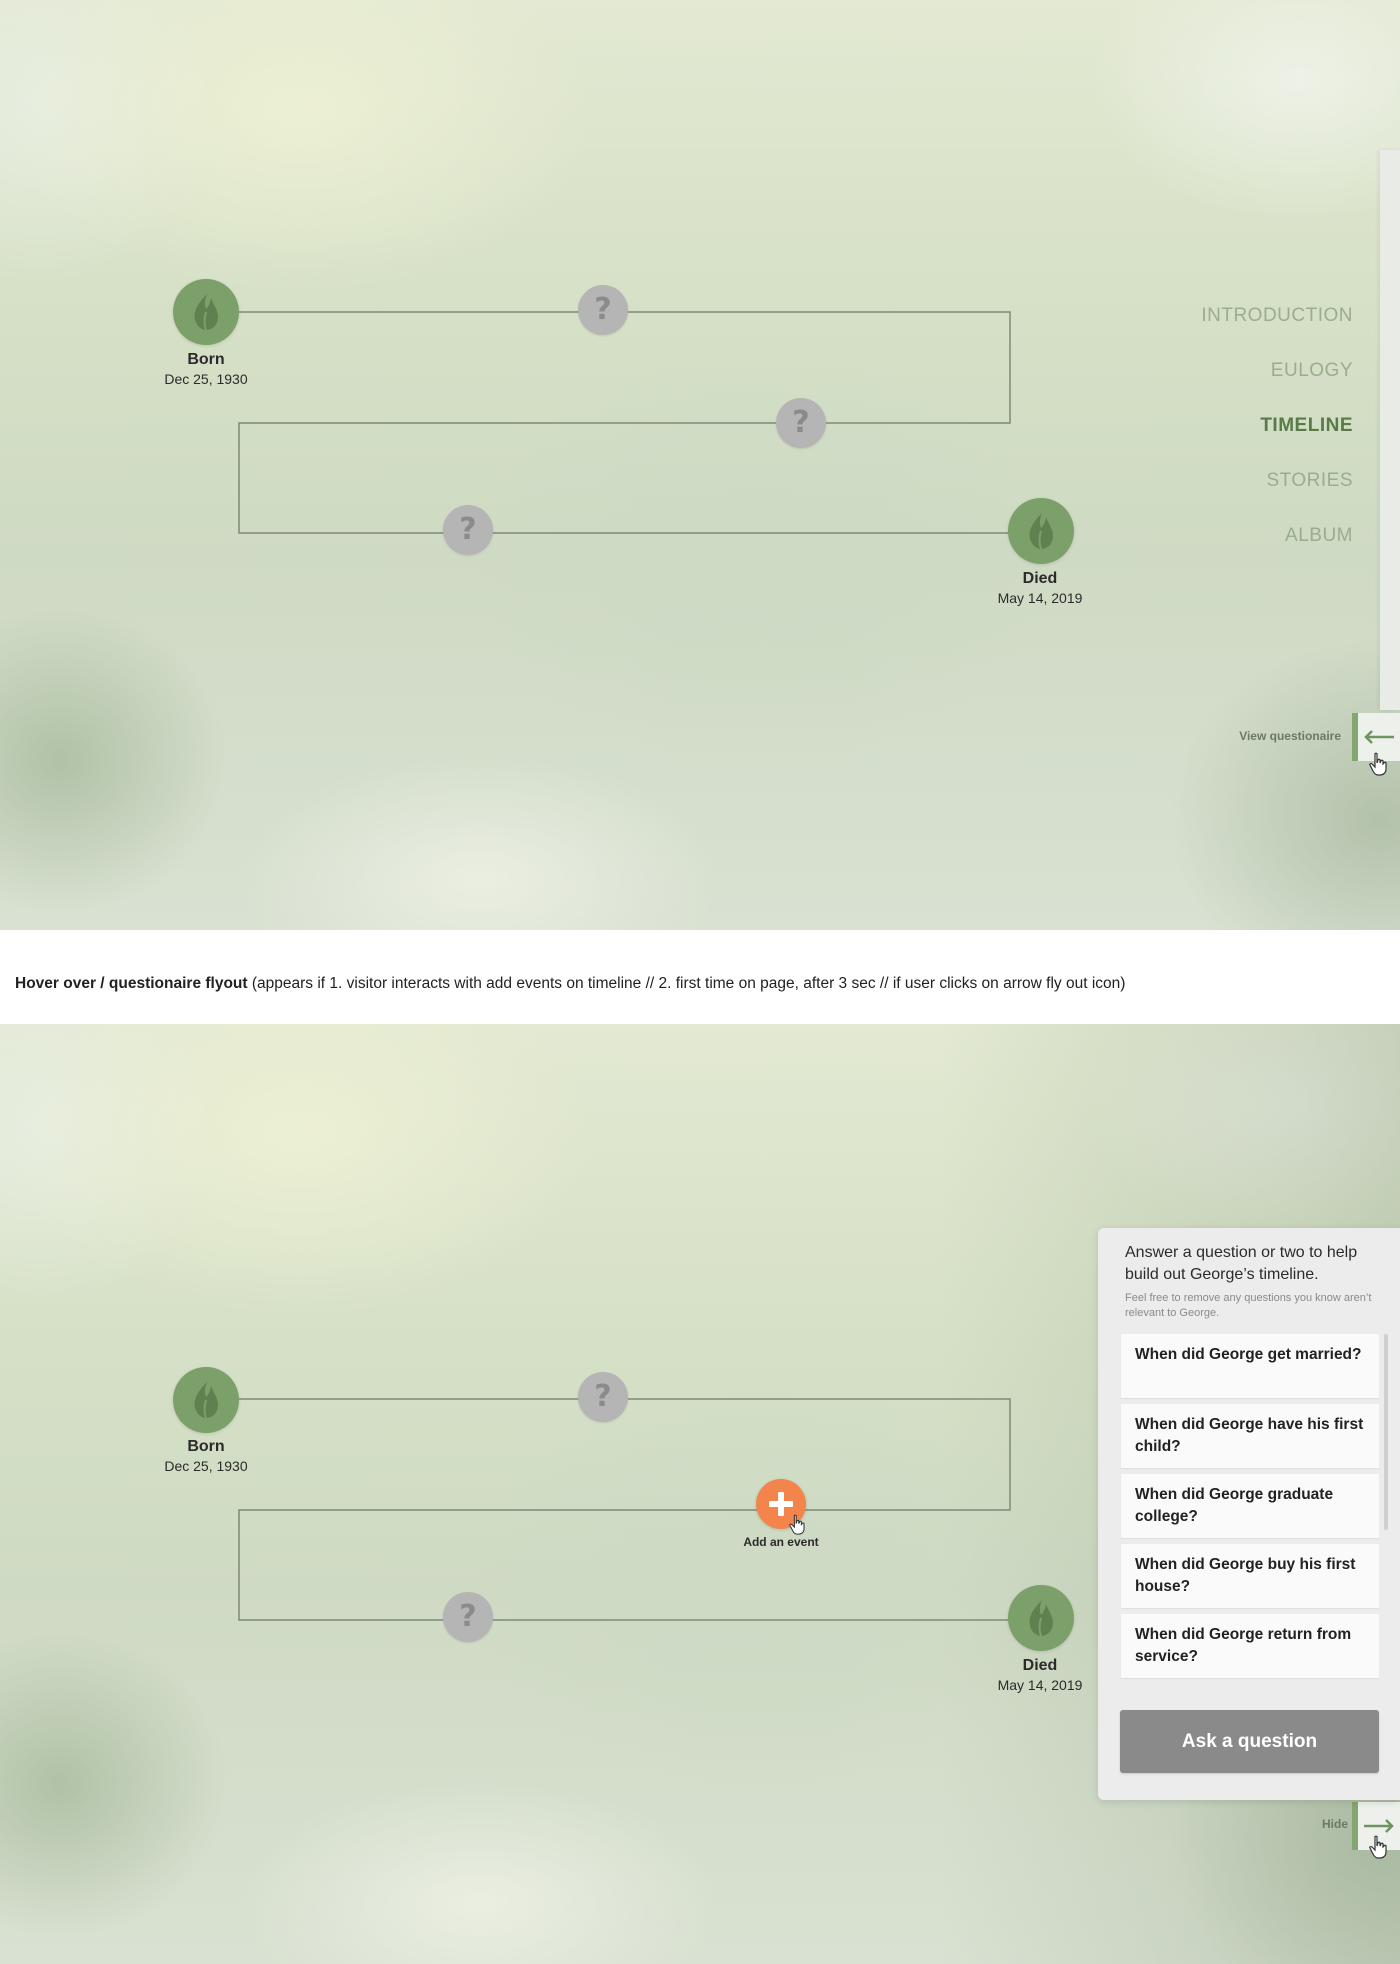 The height and width of the screenshot is (1964, 1400). Describe the element at coordinates (1250, 1506) in the screenshot. I see `question-item: When did George graduate college?` at that location.